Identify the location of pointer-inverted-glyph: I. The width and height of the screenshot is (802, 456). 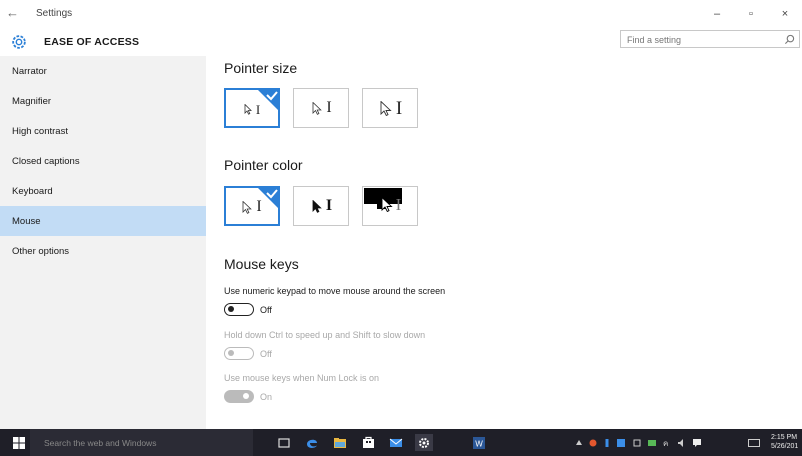
(391, 204).